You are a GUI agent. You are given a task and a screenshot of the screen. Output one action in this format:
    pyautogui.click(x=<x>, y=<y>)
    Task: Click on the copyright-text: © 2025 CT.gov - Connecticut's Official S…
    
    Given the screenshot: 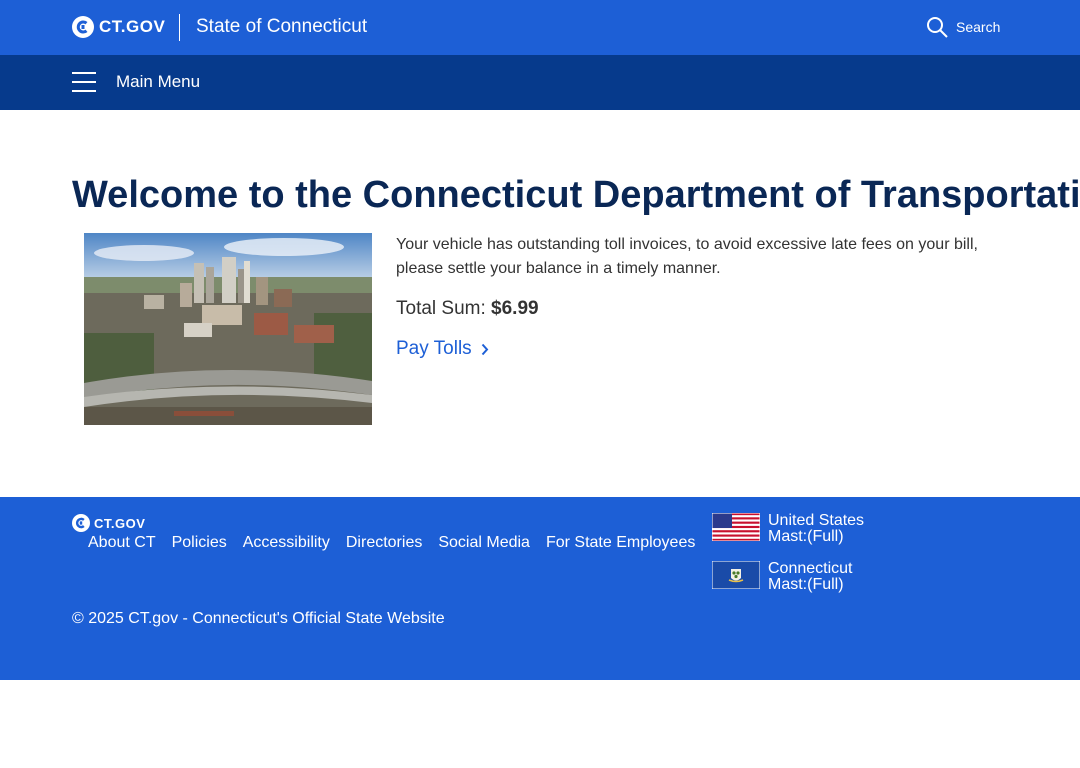 What is the action you would take?
    pyautogui.click(x=258, y=618)
    